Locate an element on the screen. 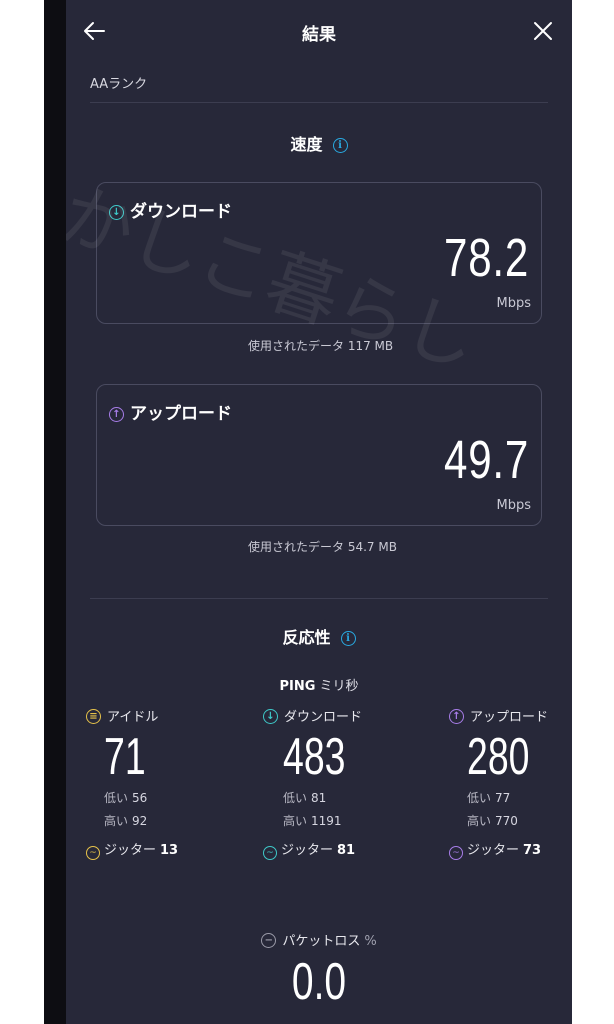 This screenshot has width=614, height=1024. download-high: 高い 1191 is located at coordinates (326, 820).